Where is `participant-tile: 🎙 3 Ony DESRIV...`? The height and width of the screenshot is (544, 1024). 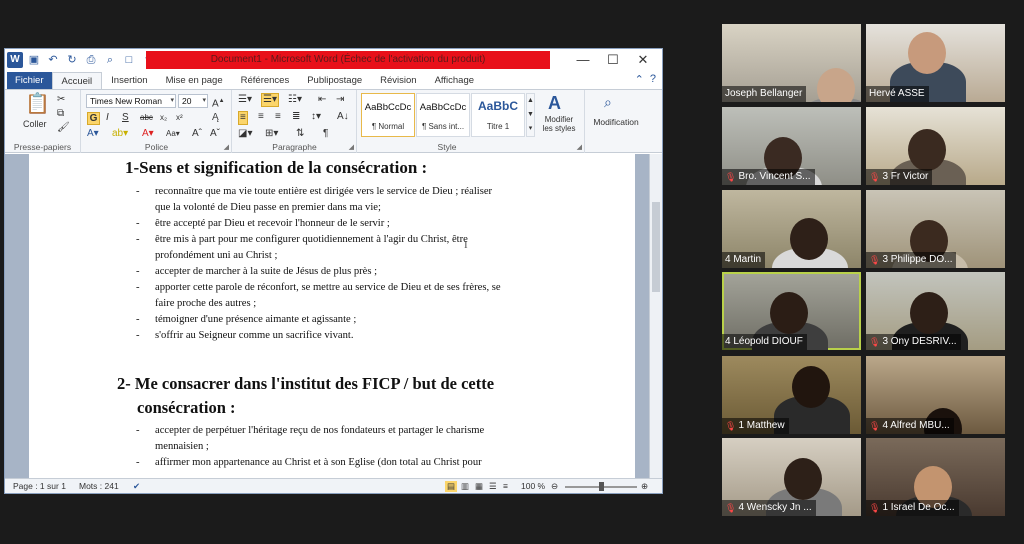 participant-tile: 🎙 3 Ony DESRIV... is located at coordinates (935, 311).